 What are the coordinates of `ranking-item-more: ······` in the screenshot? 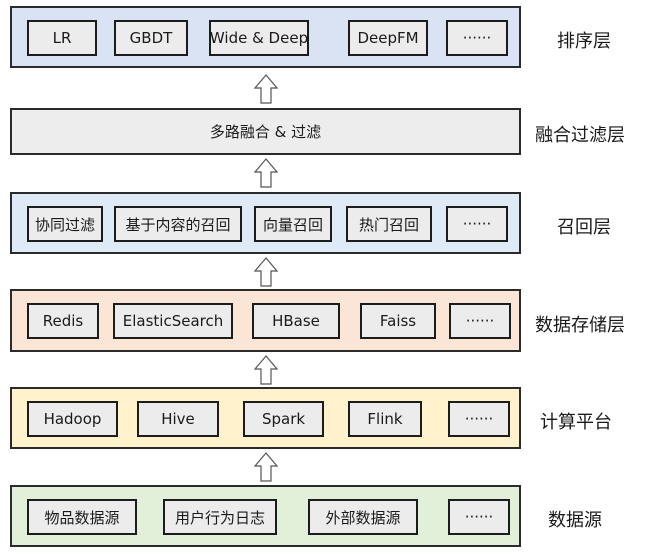 It's located at (477, 38).